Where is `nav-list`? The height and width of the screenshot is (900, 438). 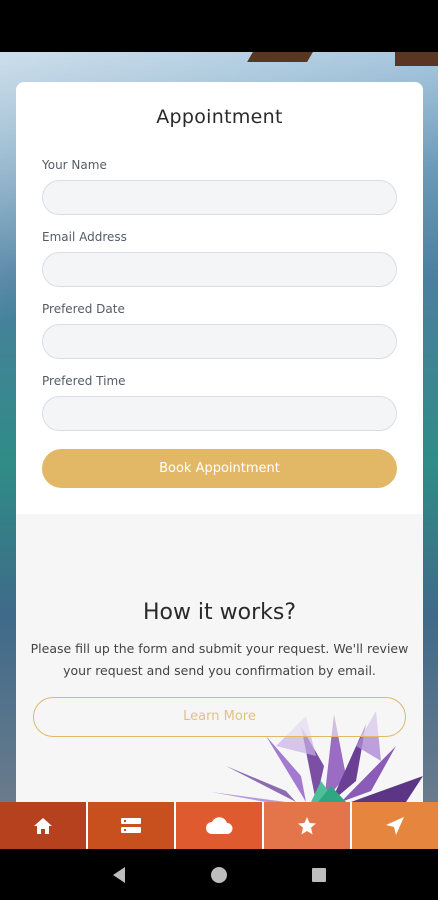
nav-list is located at coordinates (132, 825).